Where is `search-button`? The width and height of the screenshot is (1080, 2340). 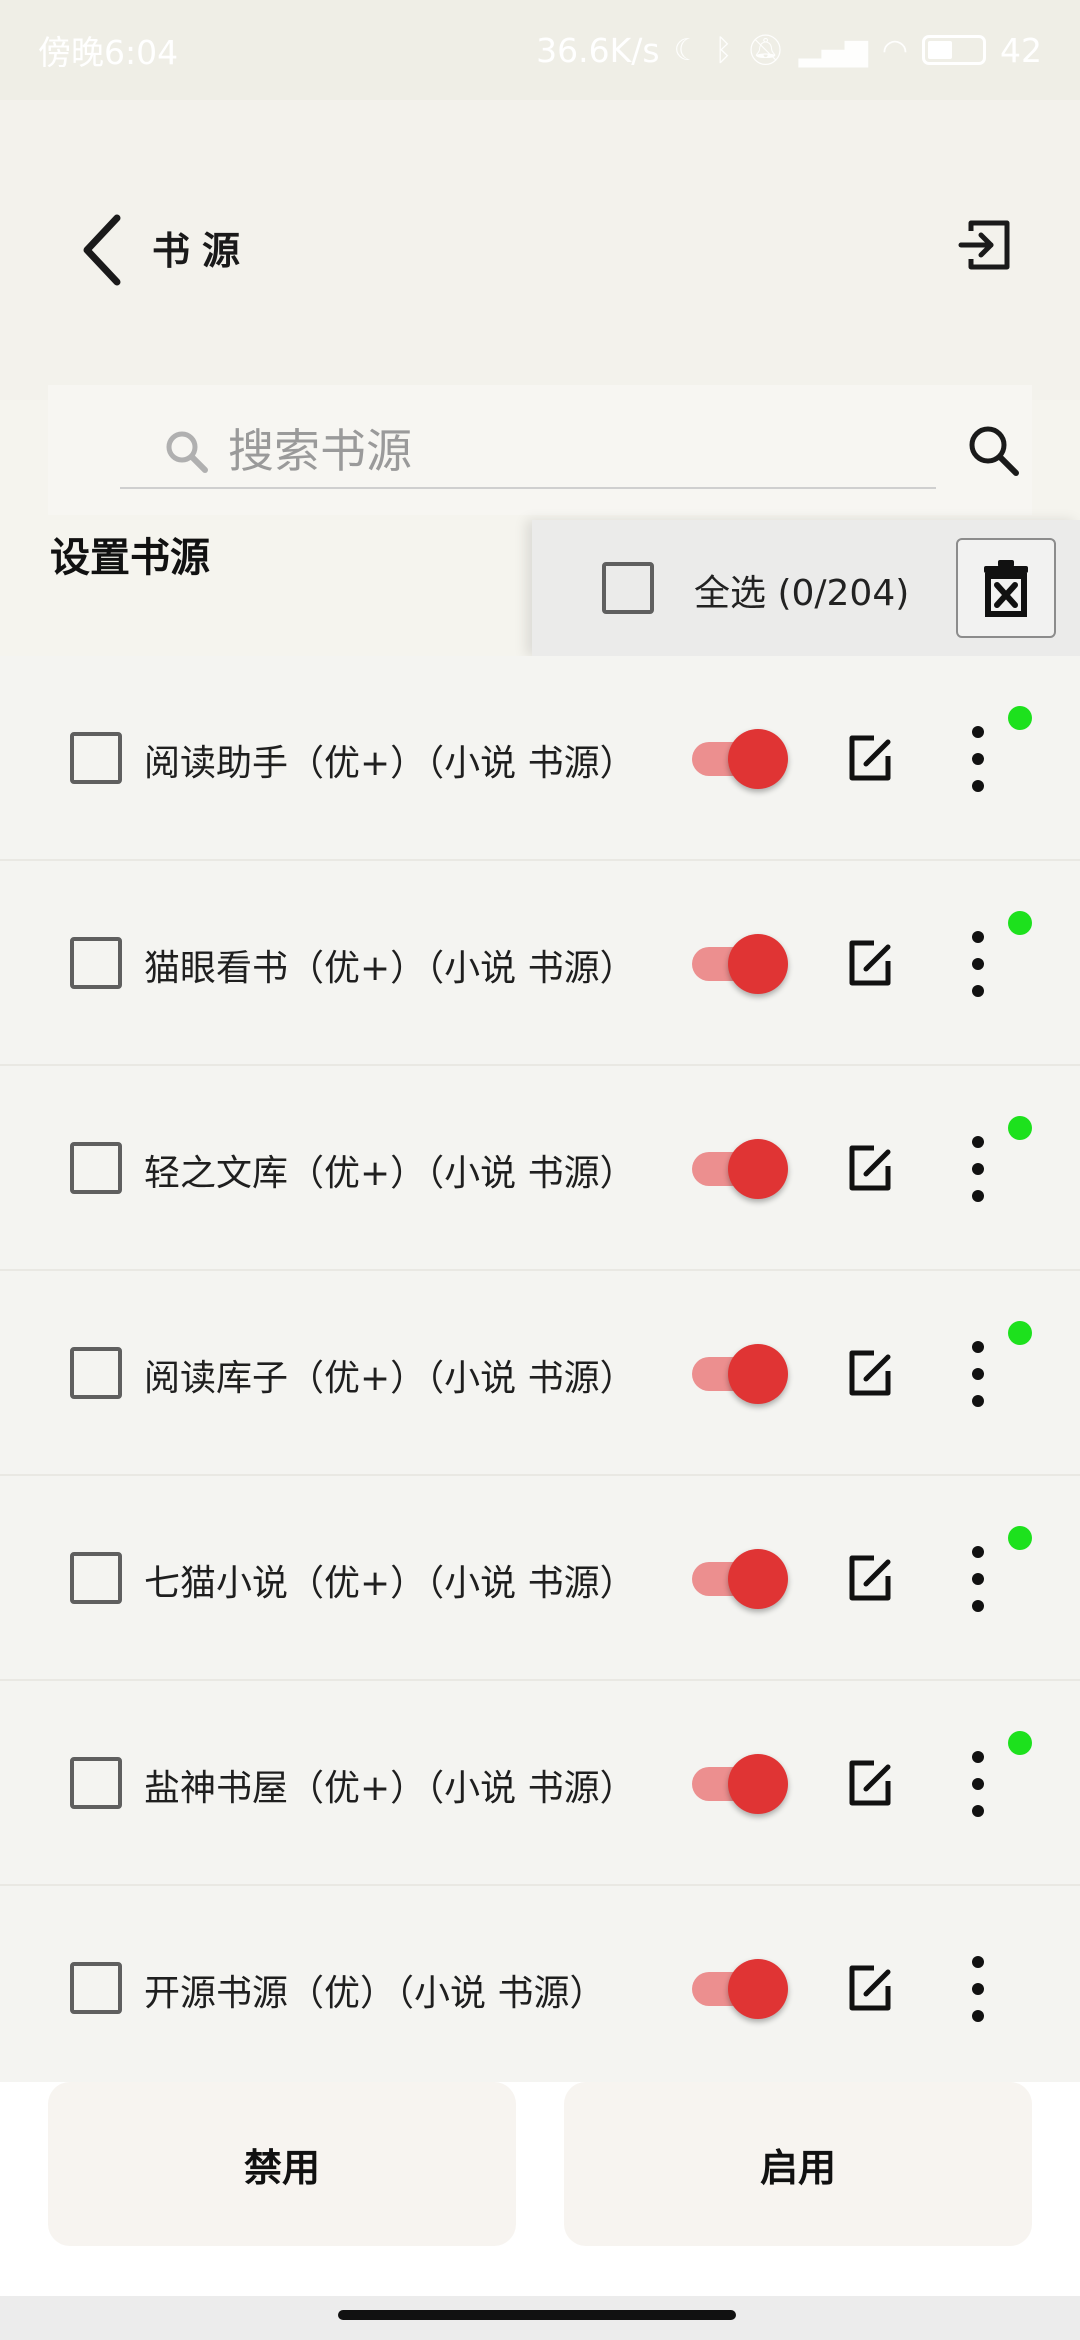
search-button is located at coordinates (993, 450).